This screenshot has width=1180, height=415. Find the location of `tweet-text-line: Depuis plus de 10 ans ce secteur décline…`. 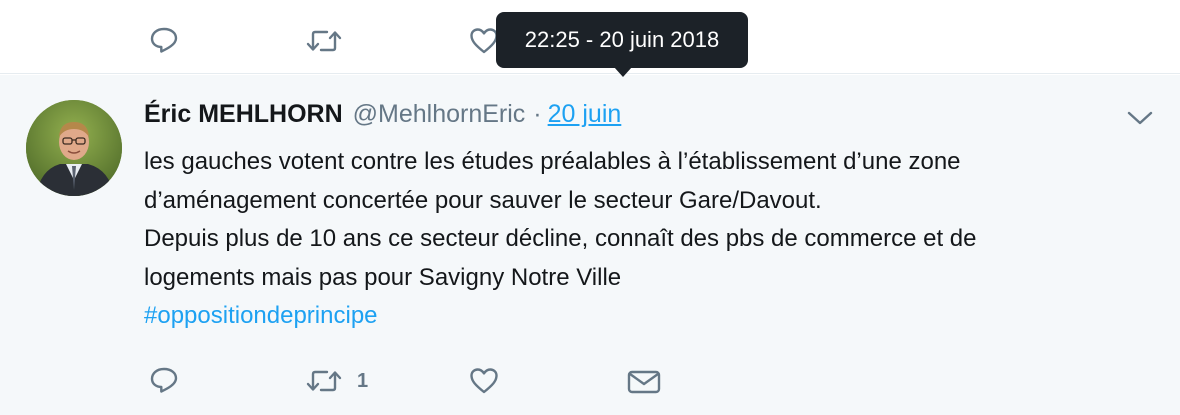

tweet-text-line: Depuis plus de 10 ans ce secteur décline… is located at coordinates (560, 238).